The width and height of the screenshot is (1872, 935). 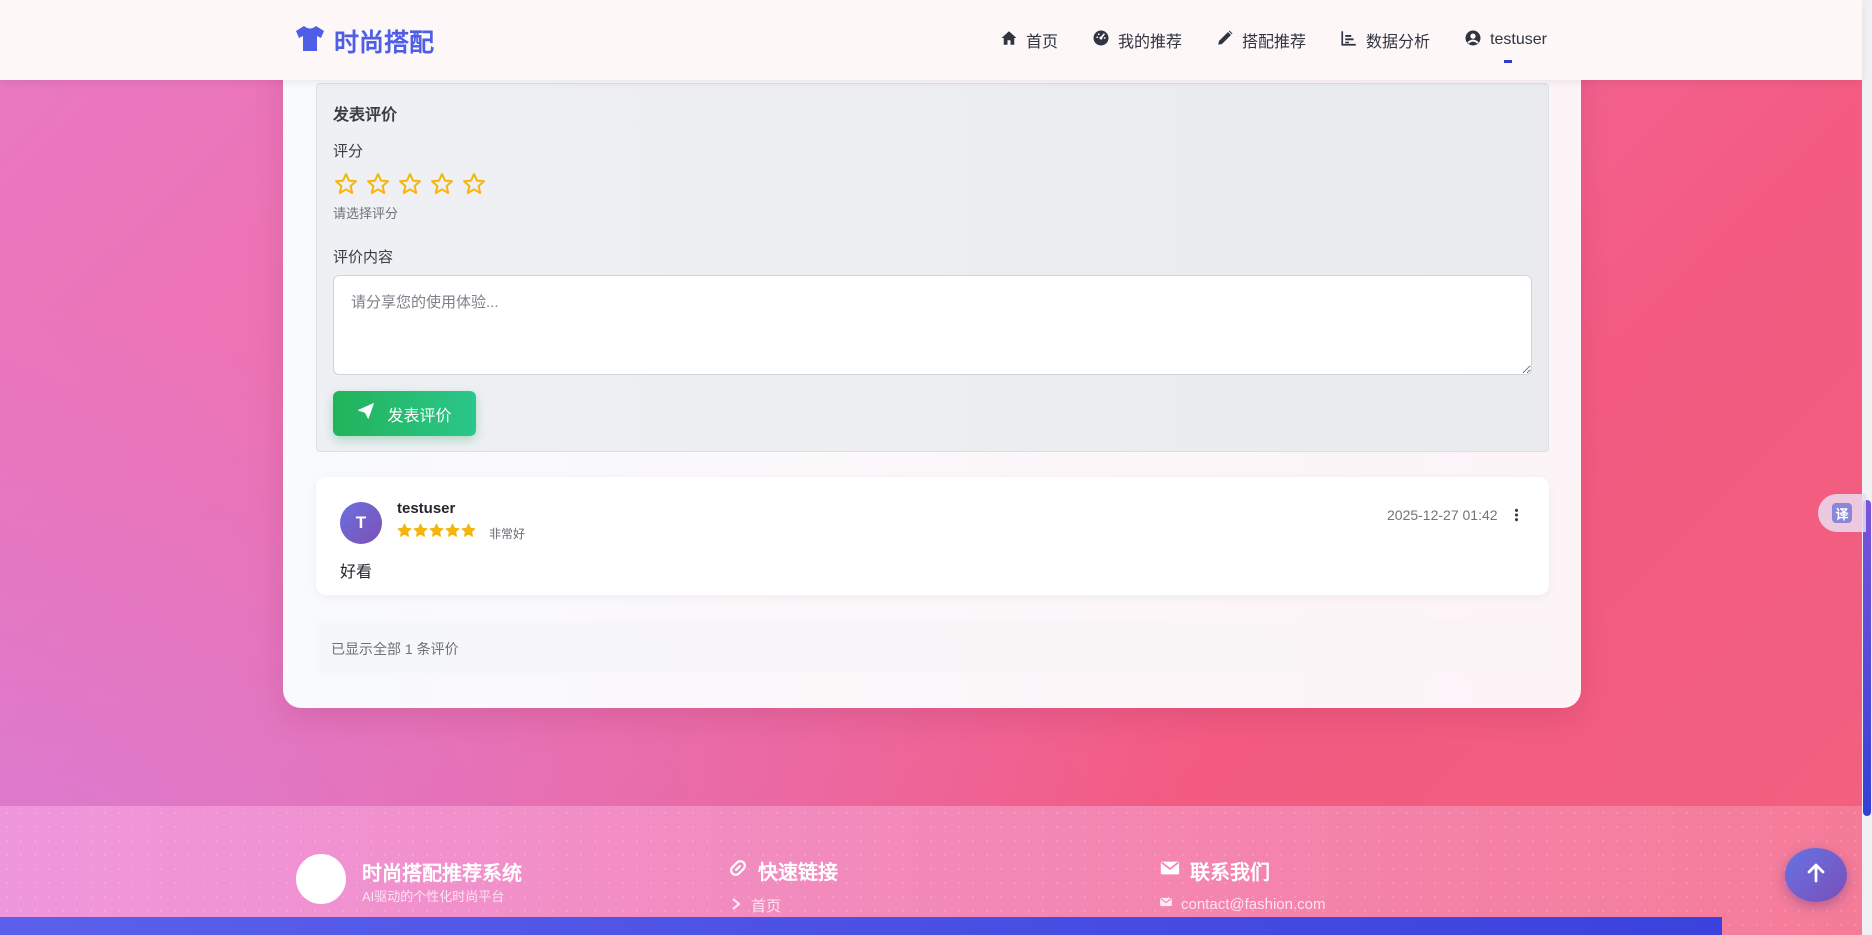 I want to click on avatar: T, so click(x=361, y=523).